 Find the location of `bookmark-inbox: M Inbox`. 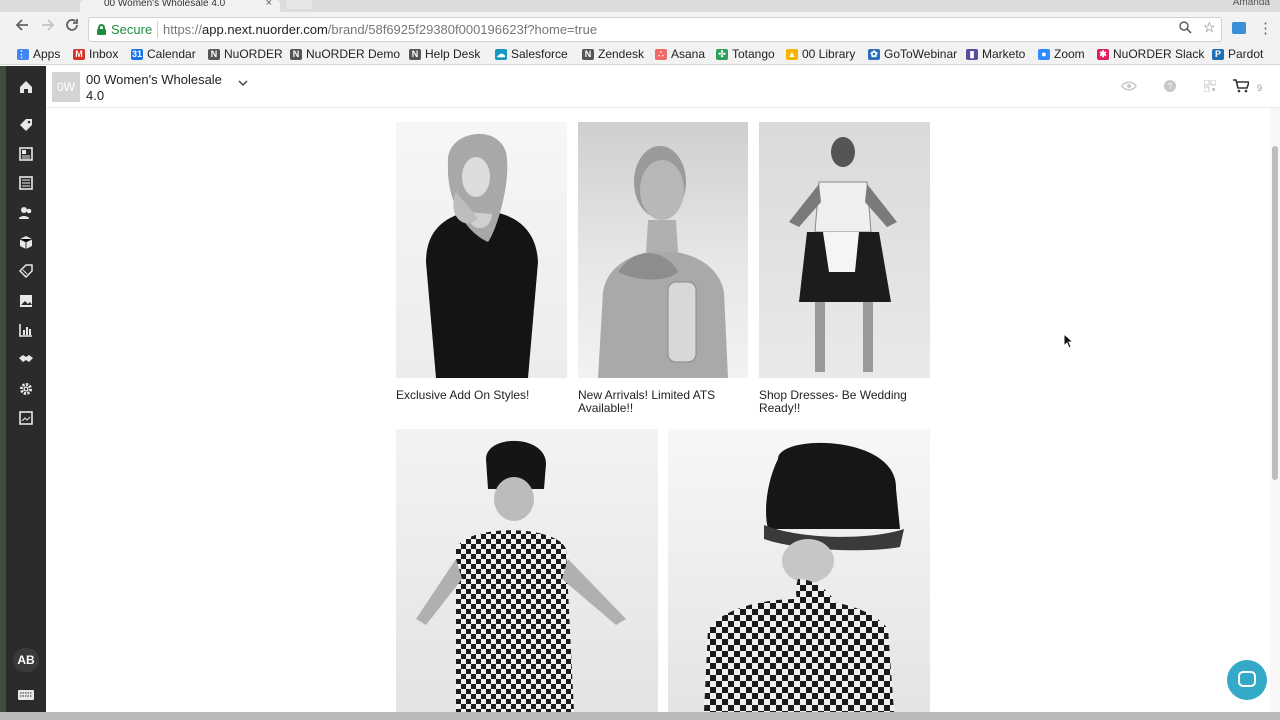

bookmark-inbox: M Inbox is located at coordinates (95, 54).